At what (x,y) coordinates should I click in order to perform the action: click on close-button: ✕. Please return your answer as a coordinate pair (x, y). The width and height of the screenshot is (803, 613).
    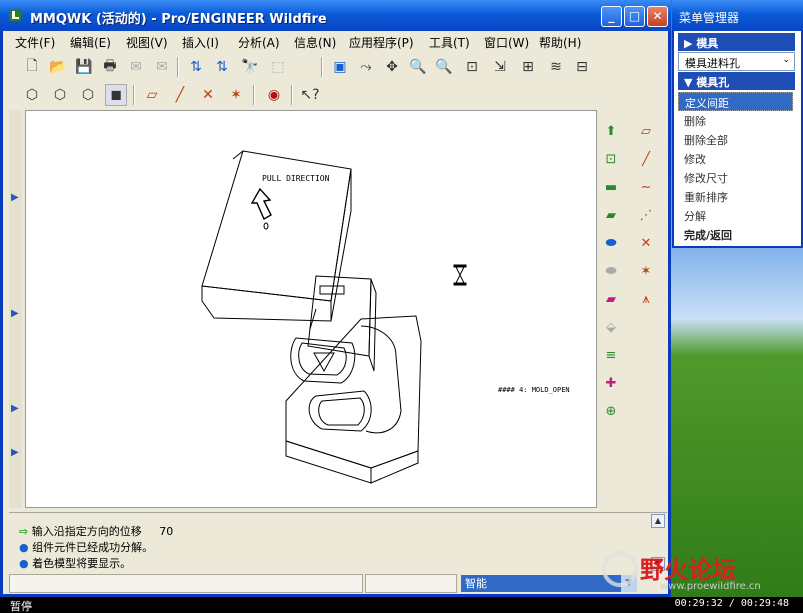
    Looking at the image, I should click on (657, 16).